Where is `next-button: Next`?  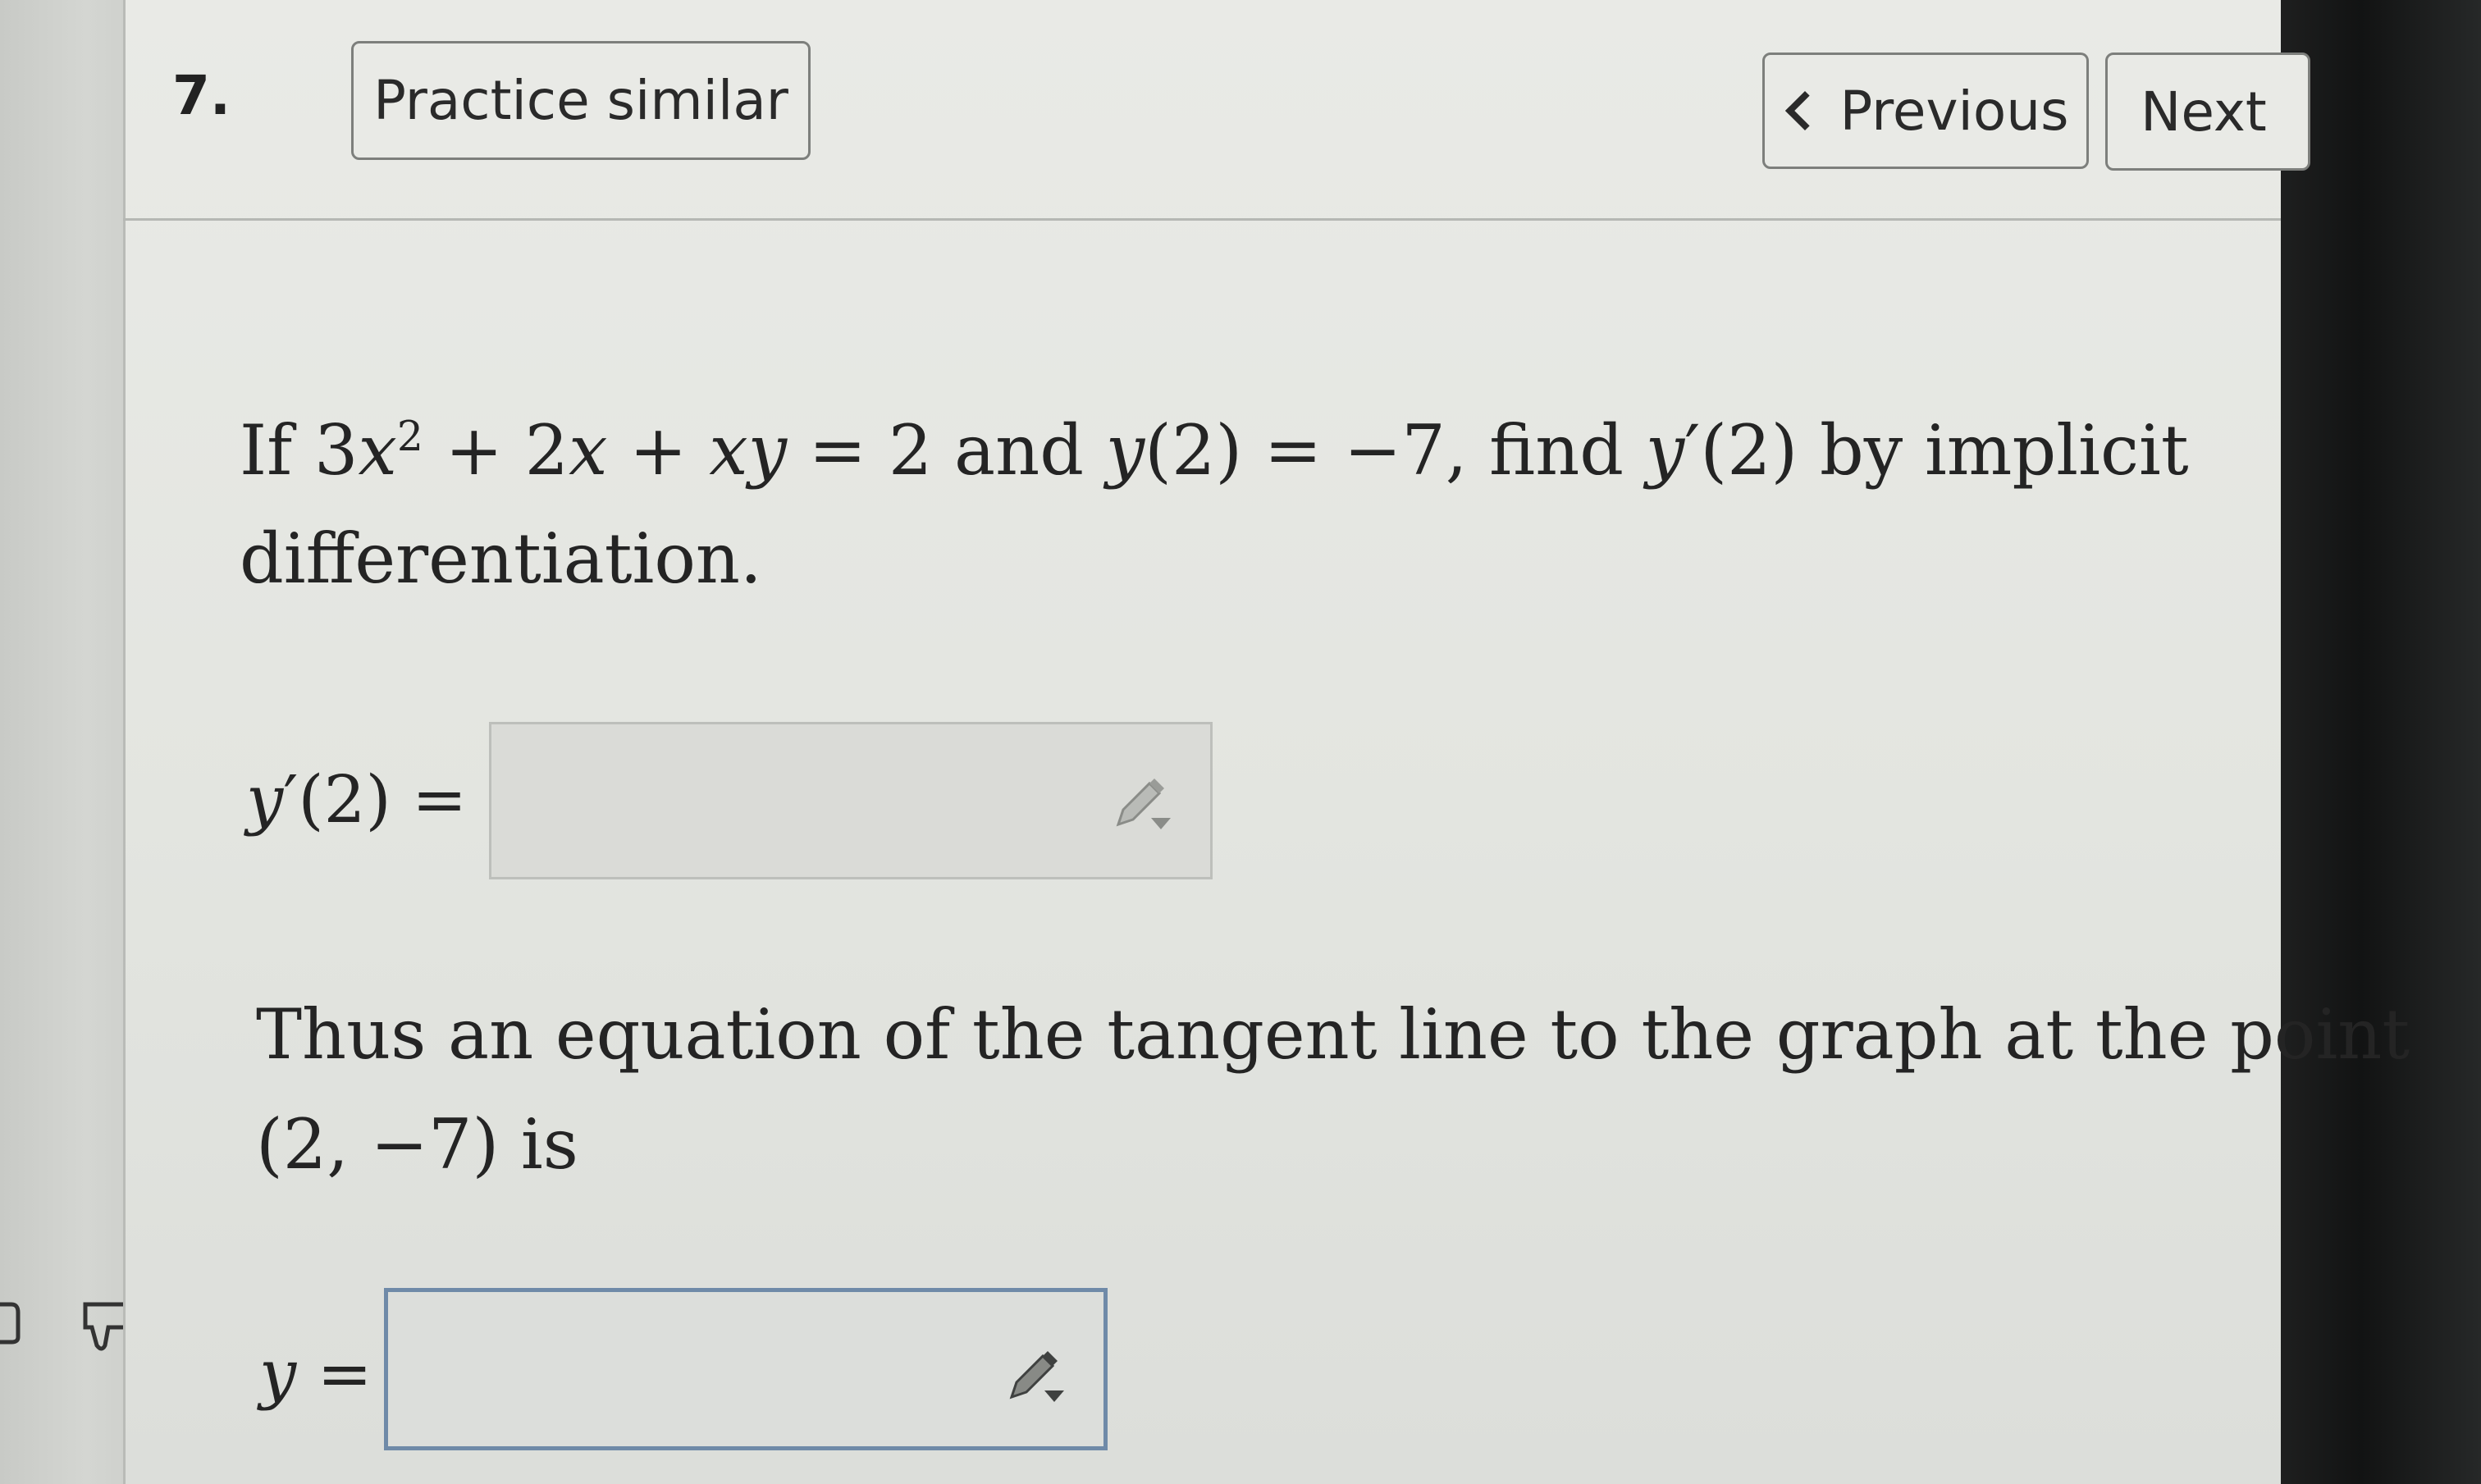
next-button: Next is located at coordinates (2207, 112).